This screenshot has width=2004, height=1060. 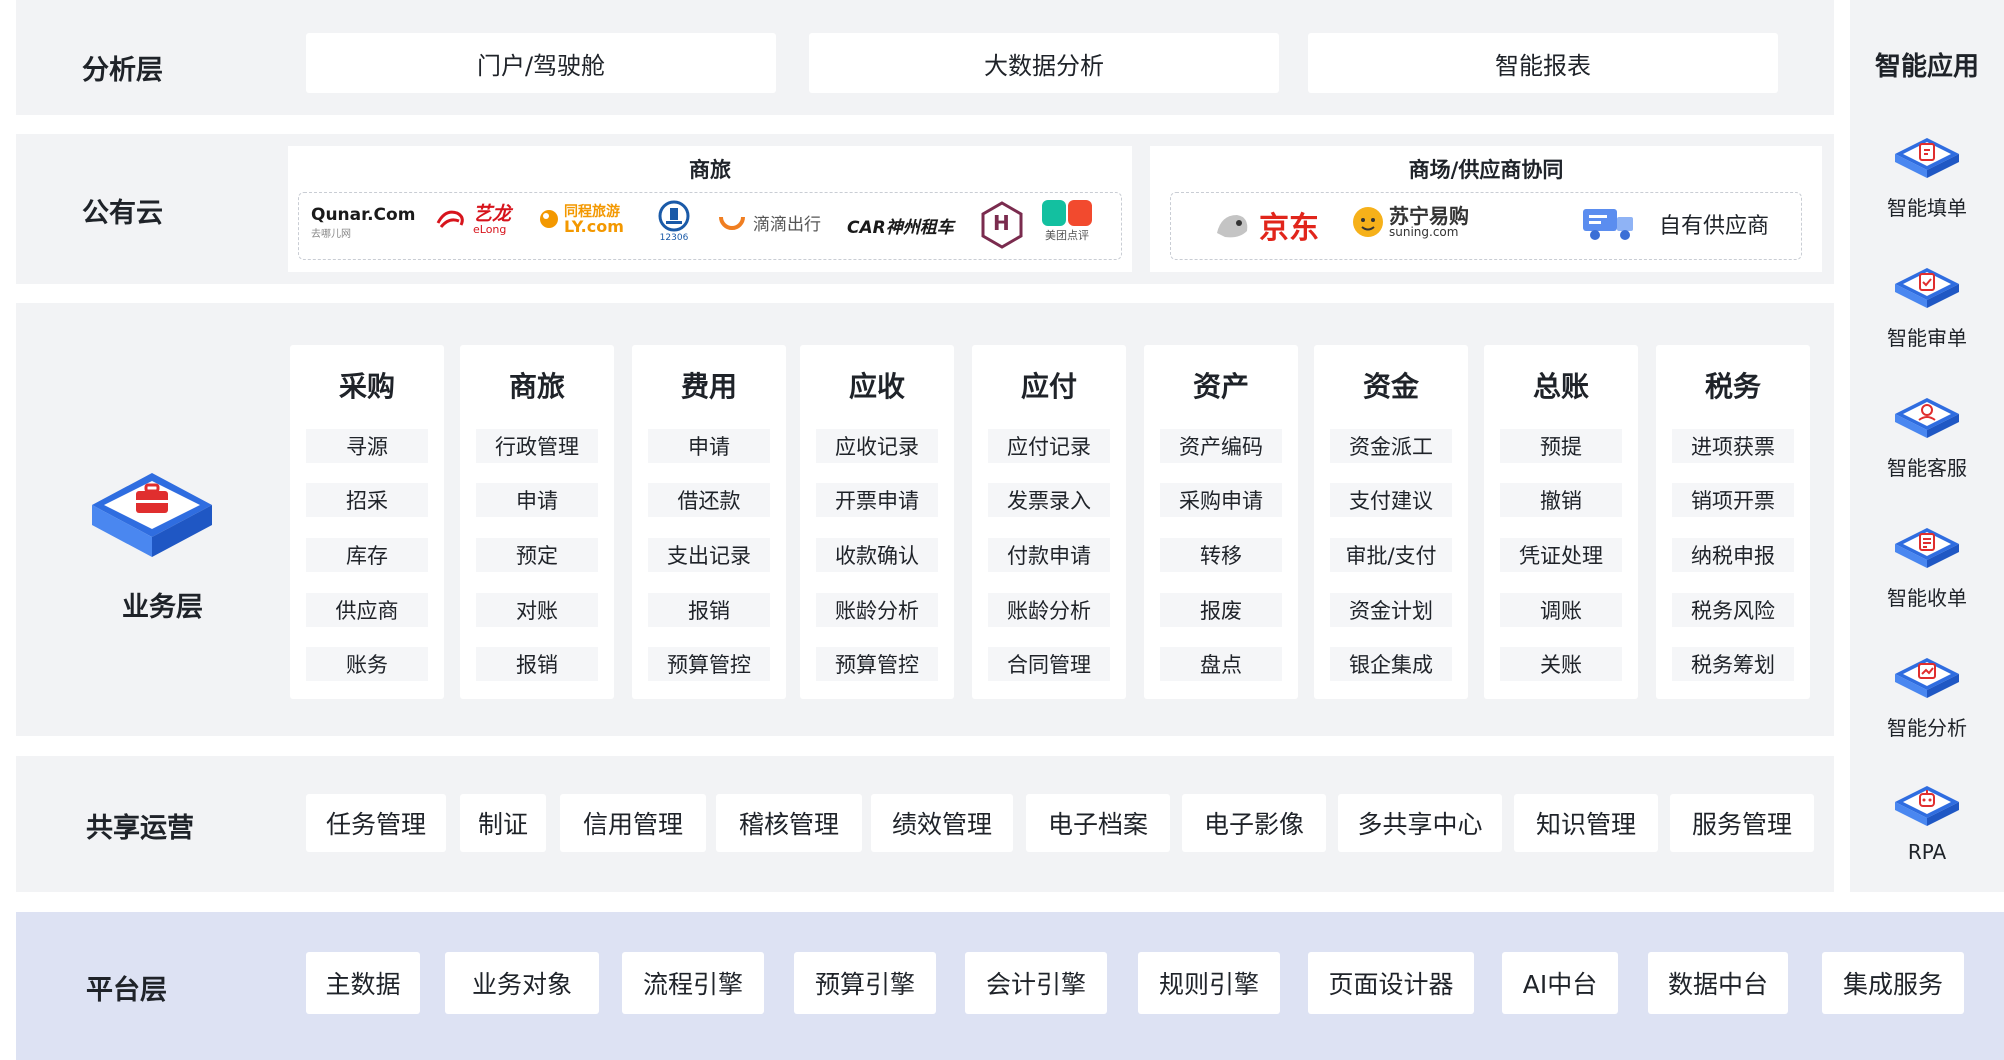 I want to click on business-item: 应收记录, so click(x=877, y=446).